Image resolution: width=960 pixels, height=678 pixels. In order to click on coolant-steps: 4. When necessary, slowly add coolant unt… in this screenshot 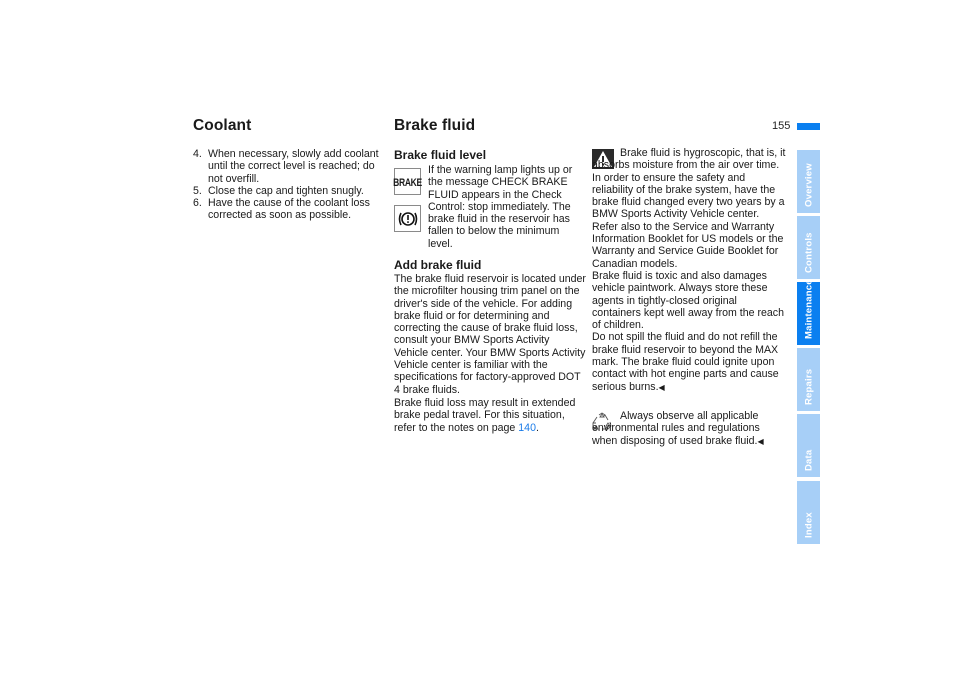, I will do `click(290, 185)`.